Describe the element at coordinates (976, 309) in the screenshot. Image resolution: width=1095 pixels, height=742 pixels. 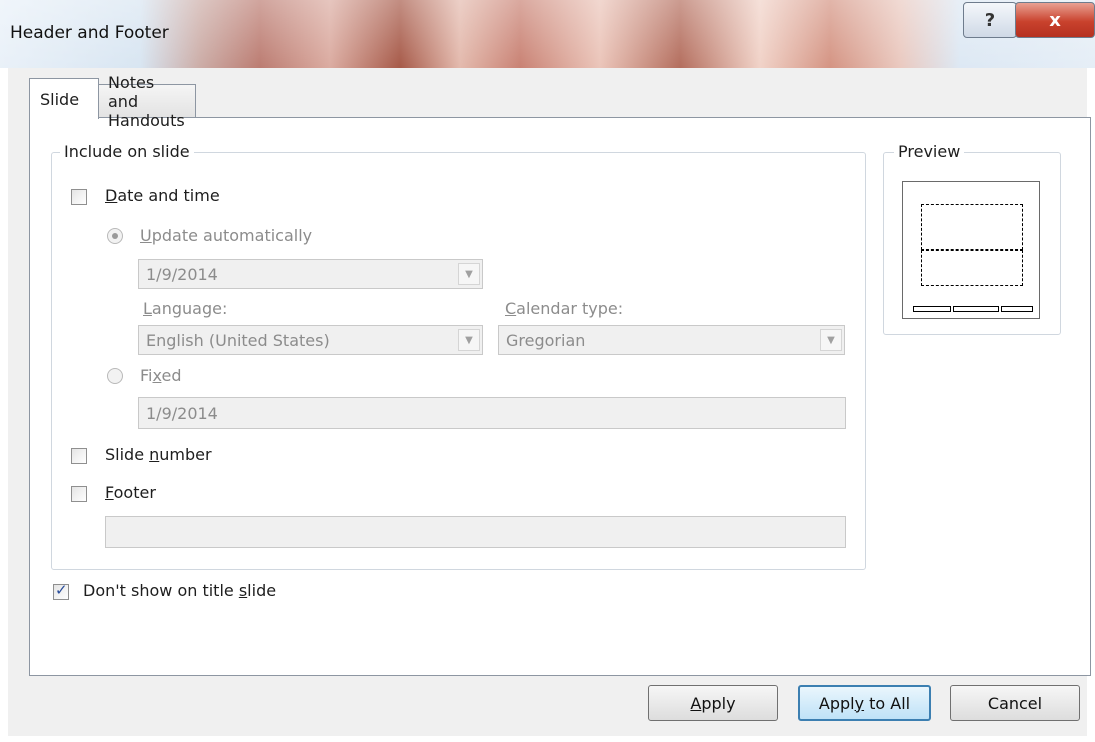
I see `preview-footer-placeholder` at that location.